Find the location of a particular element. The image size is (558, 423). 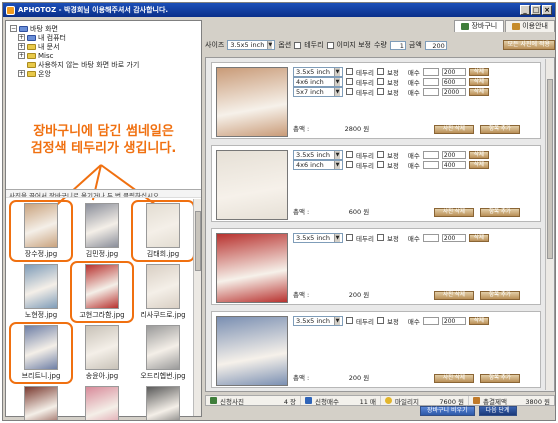

next-step-button: 다음 단계 is located at coordinates (497, 411).